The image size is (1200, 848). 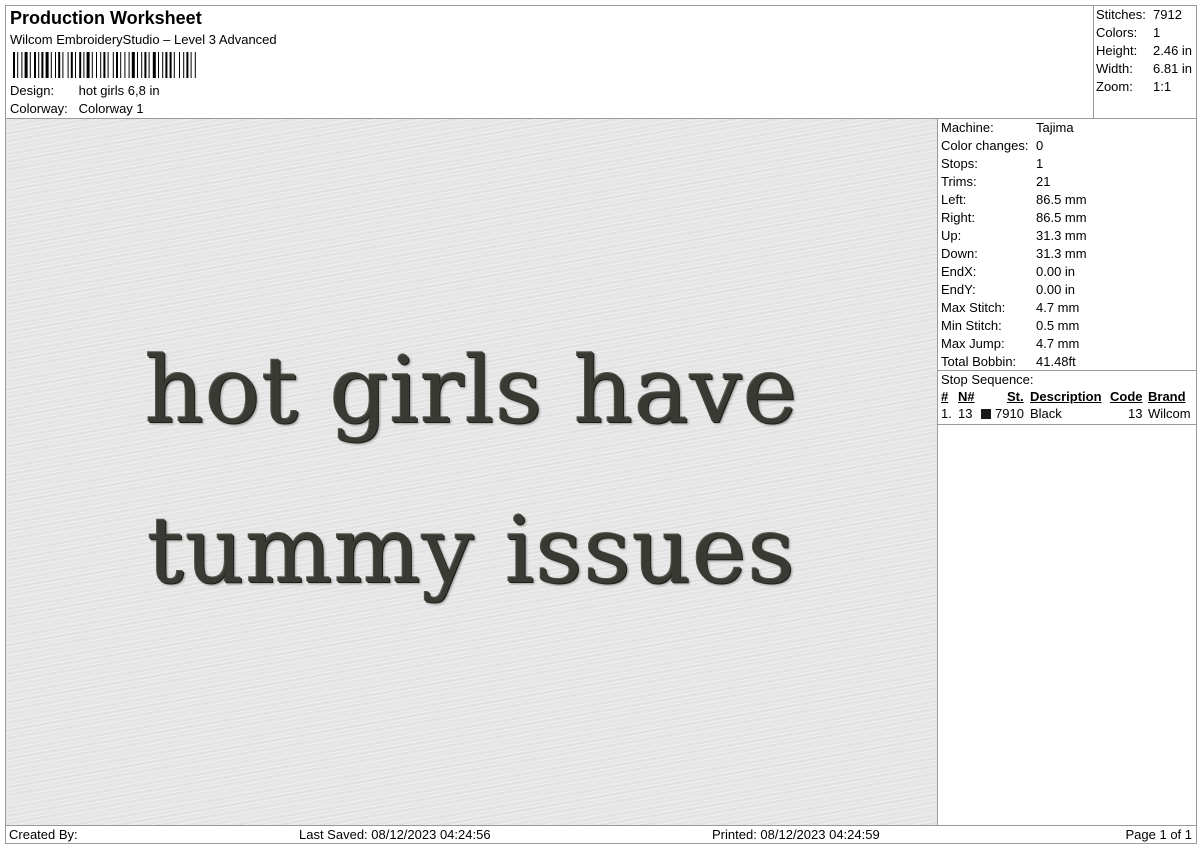 What do you see at coordinates (1007, 127) in the screenshot?
I see `info-row-machine: Machine: Tajima` at bounding box center [1007, 127].